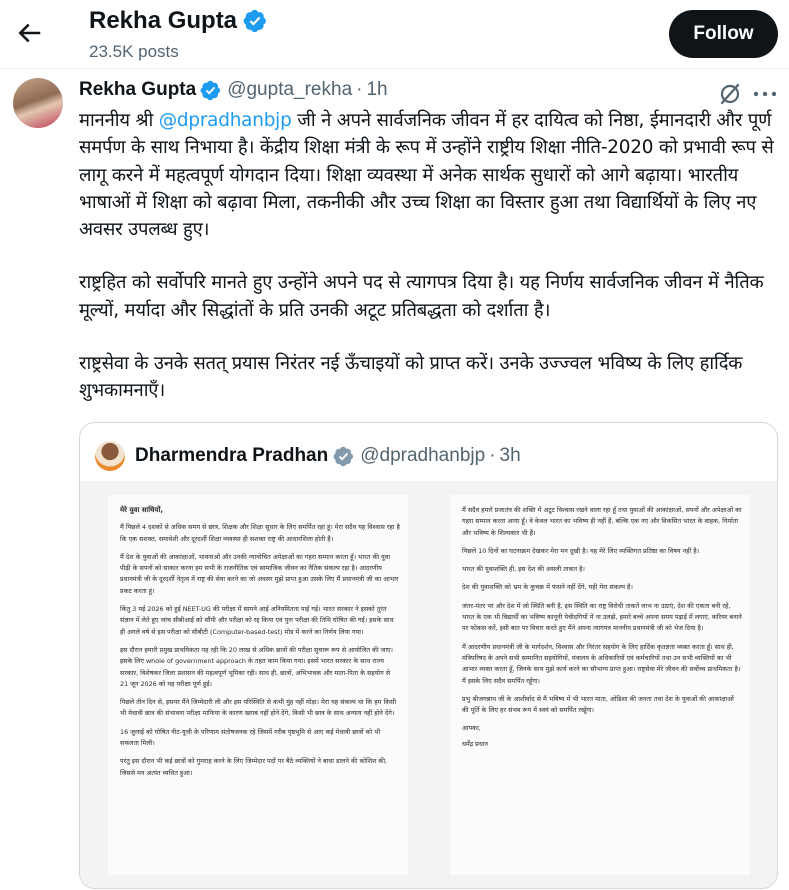  What do you see at coordinates (142, 510) in the screenshot?
I see `letter-line: मेरे युवा साथियों,` at bounding box center [142, 510].